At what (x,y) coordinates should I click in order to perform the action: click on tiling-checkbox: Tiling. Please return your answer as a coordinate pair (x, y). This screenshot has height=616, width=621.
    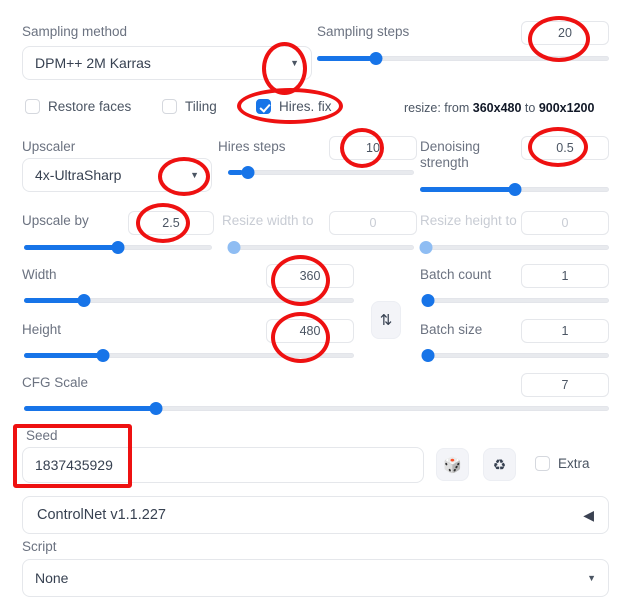
    Looking at the image, I should click on (189, 106).